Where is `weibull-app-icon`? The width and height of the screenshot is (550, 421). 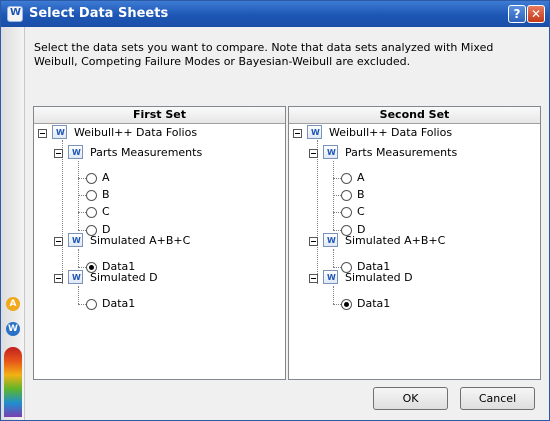 weibull-app-icon is located at coordinates (15, 14).